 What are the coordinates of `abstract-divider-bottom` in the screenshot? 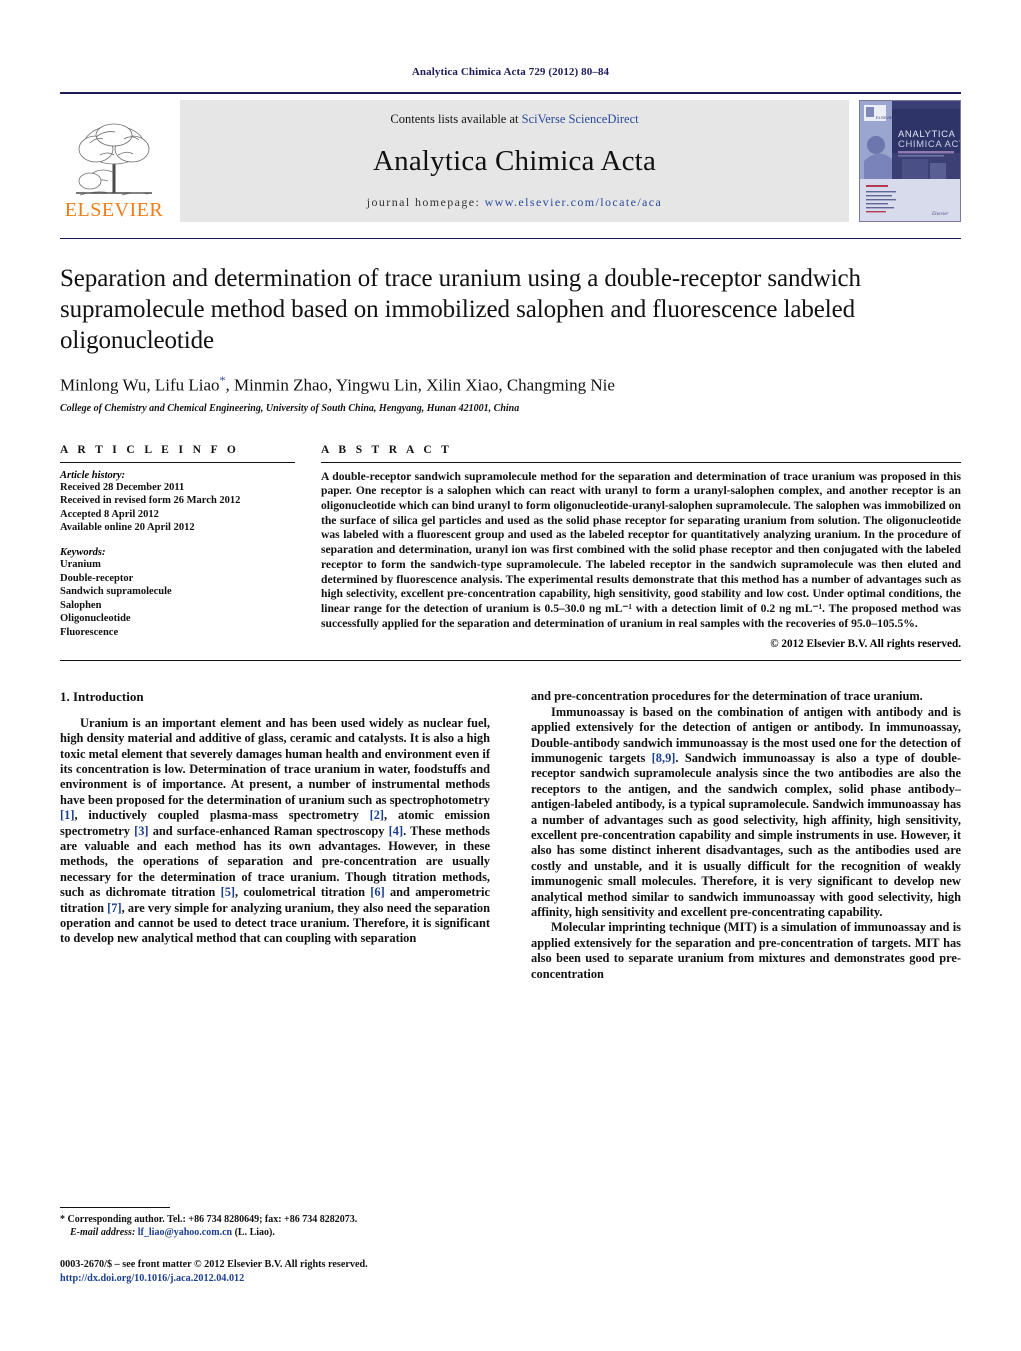 It's located at (510, 661).